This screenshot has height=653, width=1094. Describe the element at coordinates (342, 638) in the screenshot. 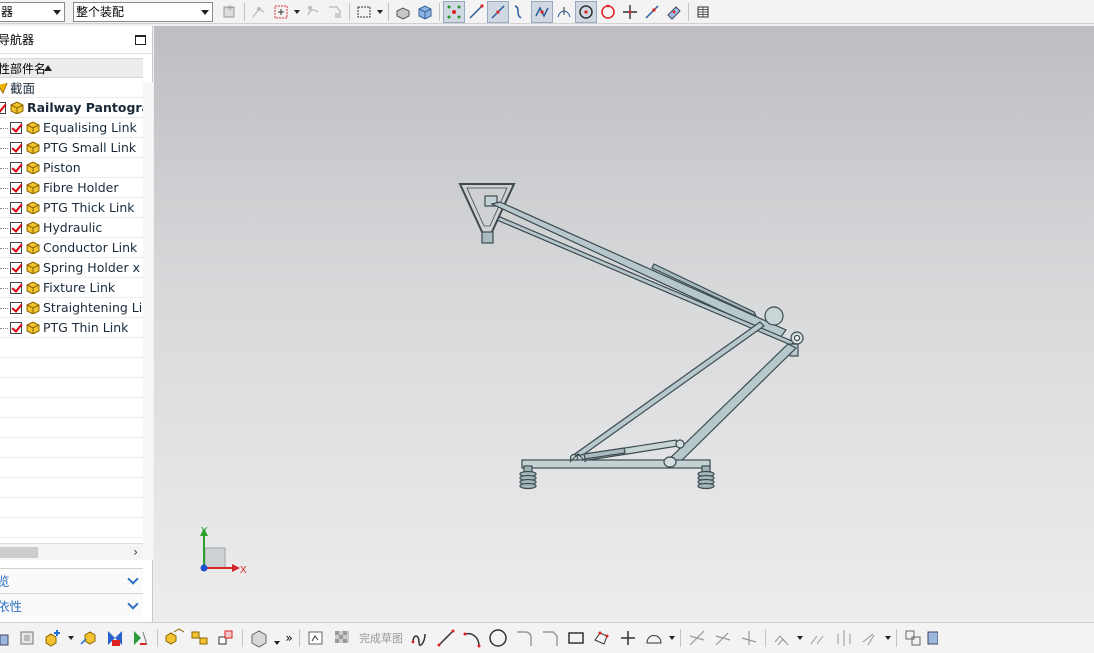

I see `finish-sketch-icon-button` at that location.